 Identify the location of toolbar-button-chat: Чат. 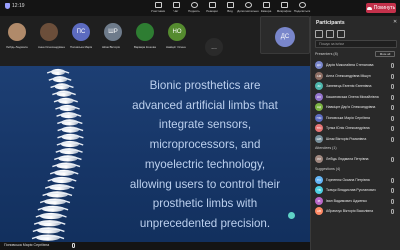
(176, 8).